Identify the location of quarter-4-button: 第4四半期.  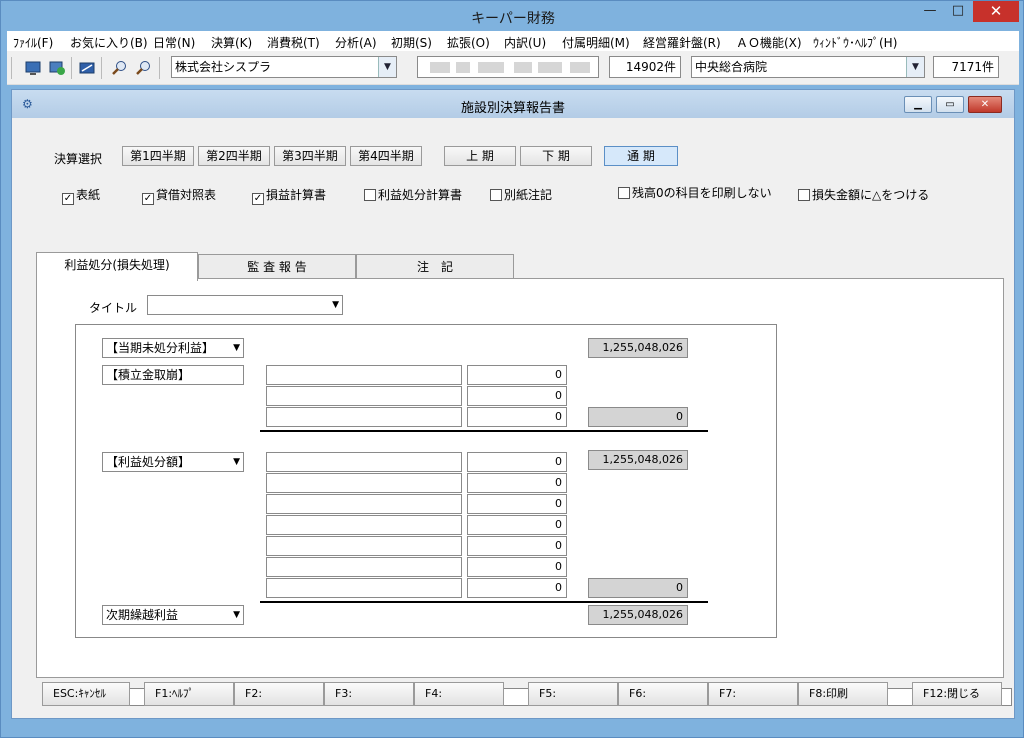
(386, 156).